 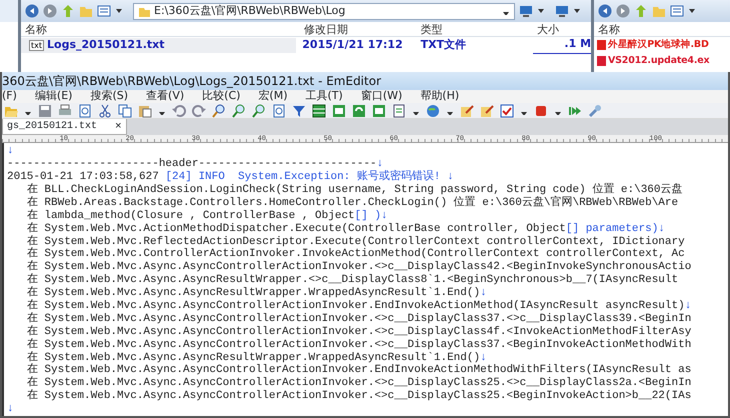 What do you see at coordinates (273, 96) in the screenshot?
I see `menu-item: 宏(M)` at bounding box center [273, 96].